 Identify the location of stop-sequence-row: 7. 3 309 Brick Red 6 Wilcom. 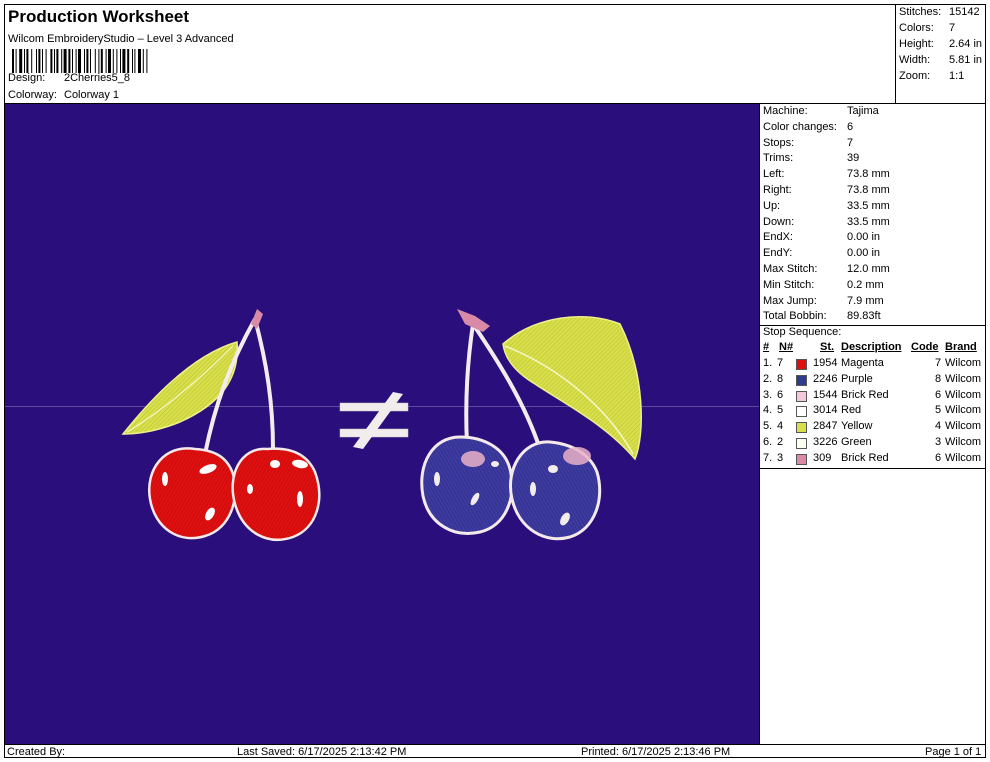
(874, 459).